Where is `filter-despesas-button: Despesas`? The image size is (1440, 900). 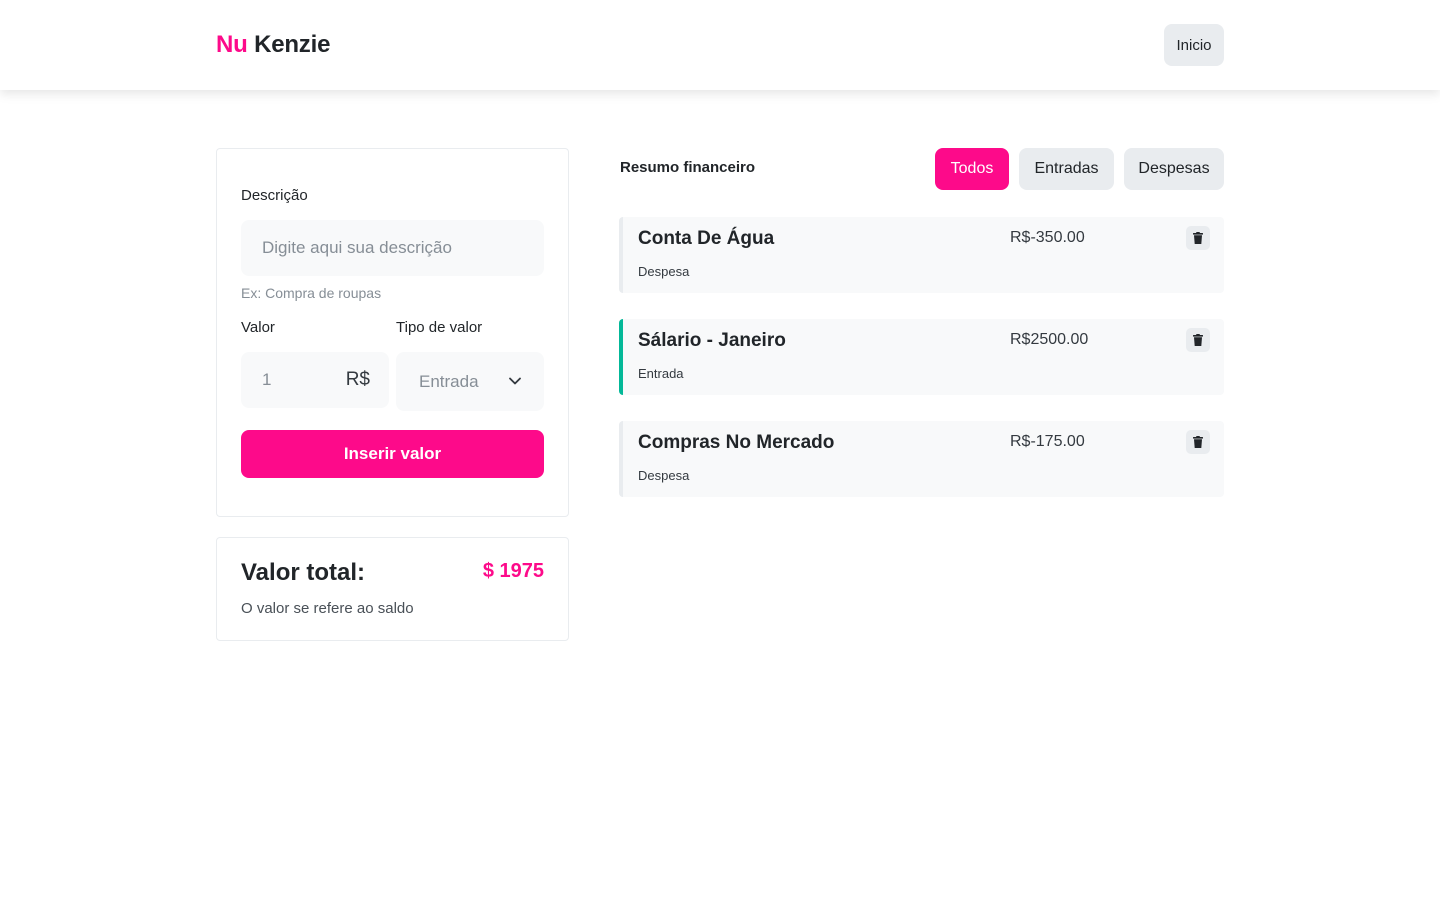 filter-despesas-button: Despesas is located at coordinates (1174, 169).